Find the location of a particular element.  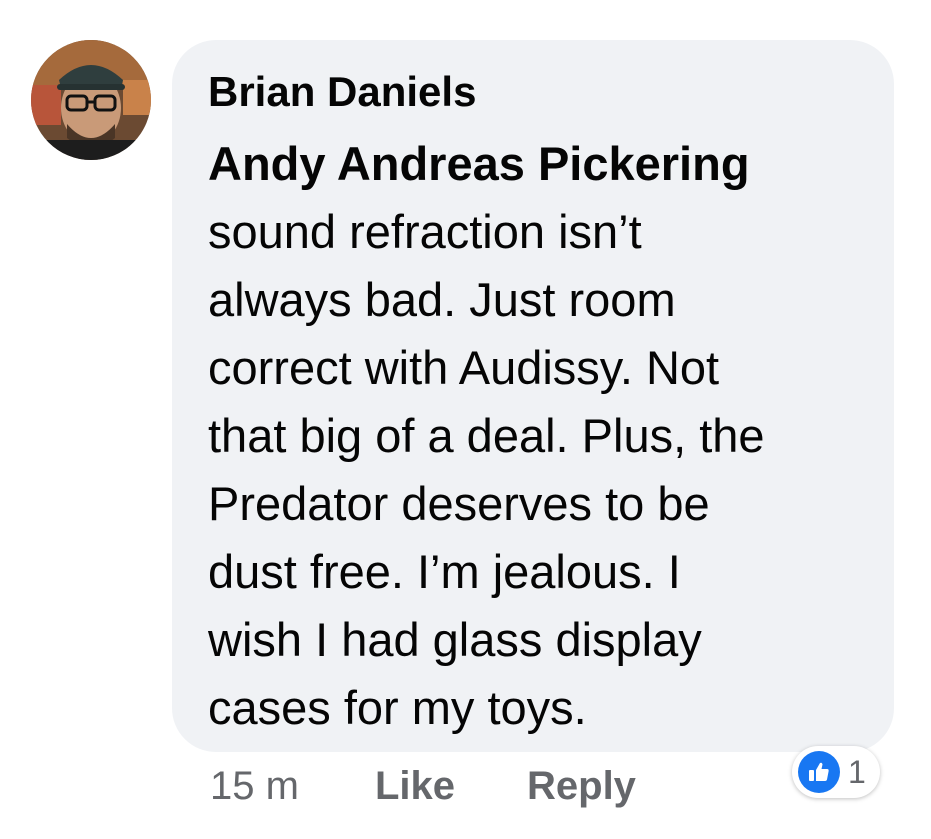

avatar is located at coordinates (91, 100).